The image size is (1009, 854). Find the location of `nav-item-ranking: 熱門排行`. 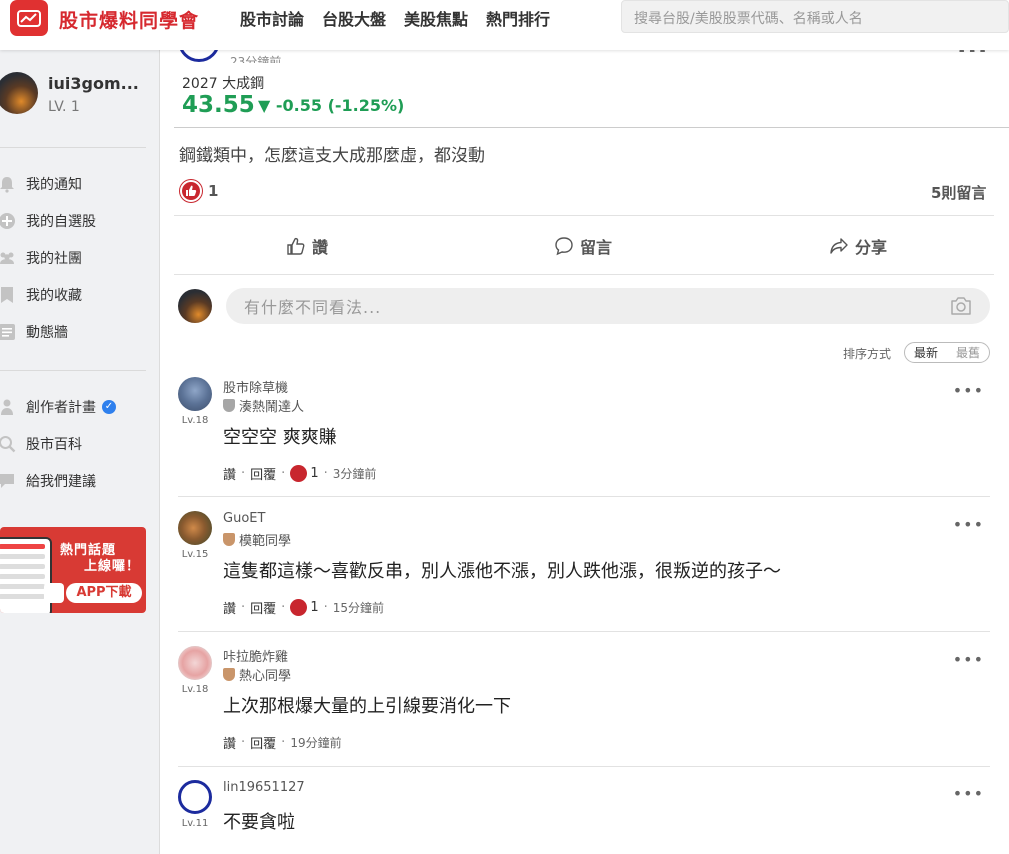

nav-item-ranking: 熱門排行 is located at coordinates (518, 18).